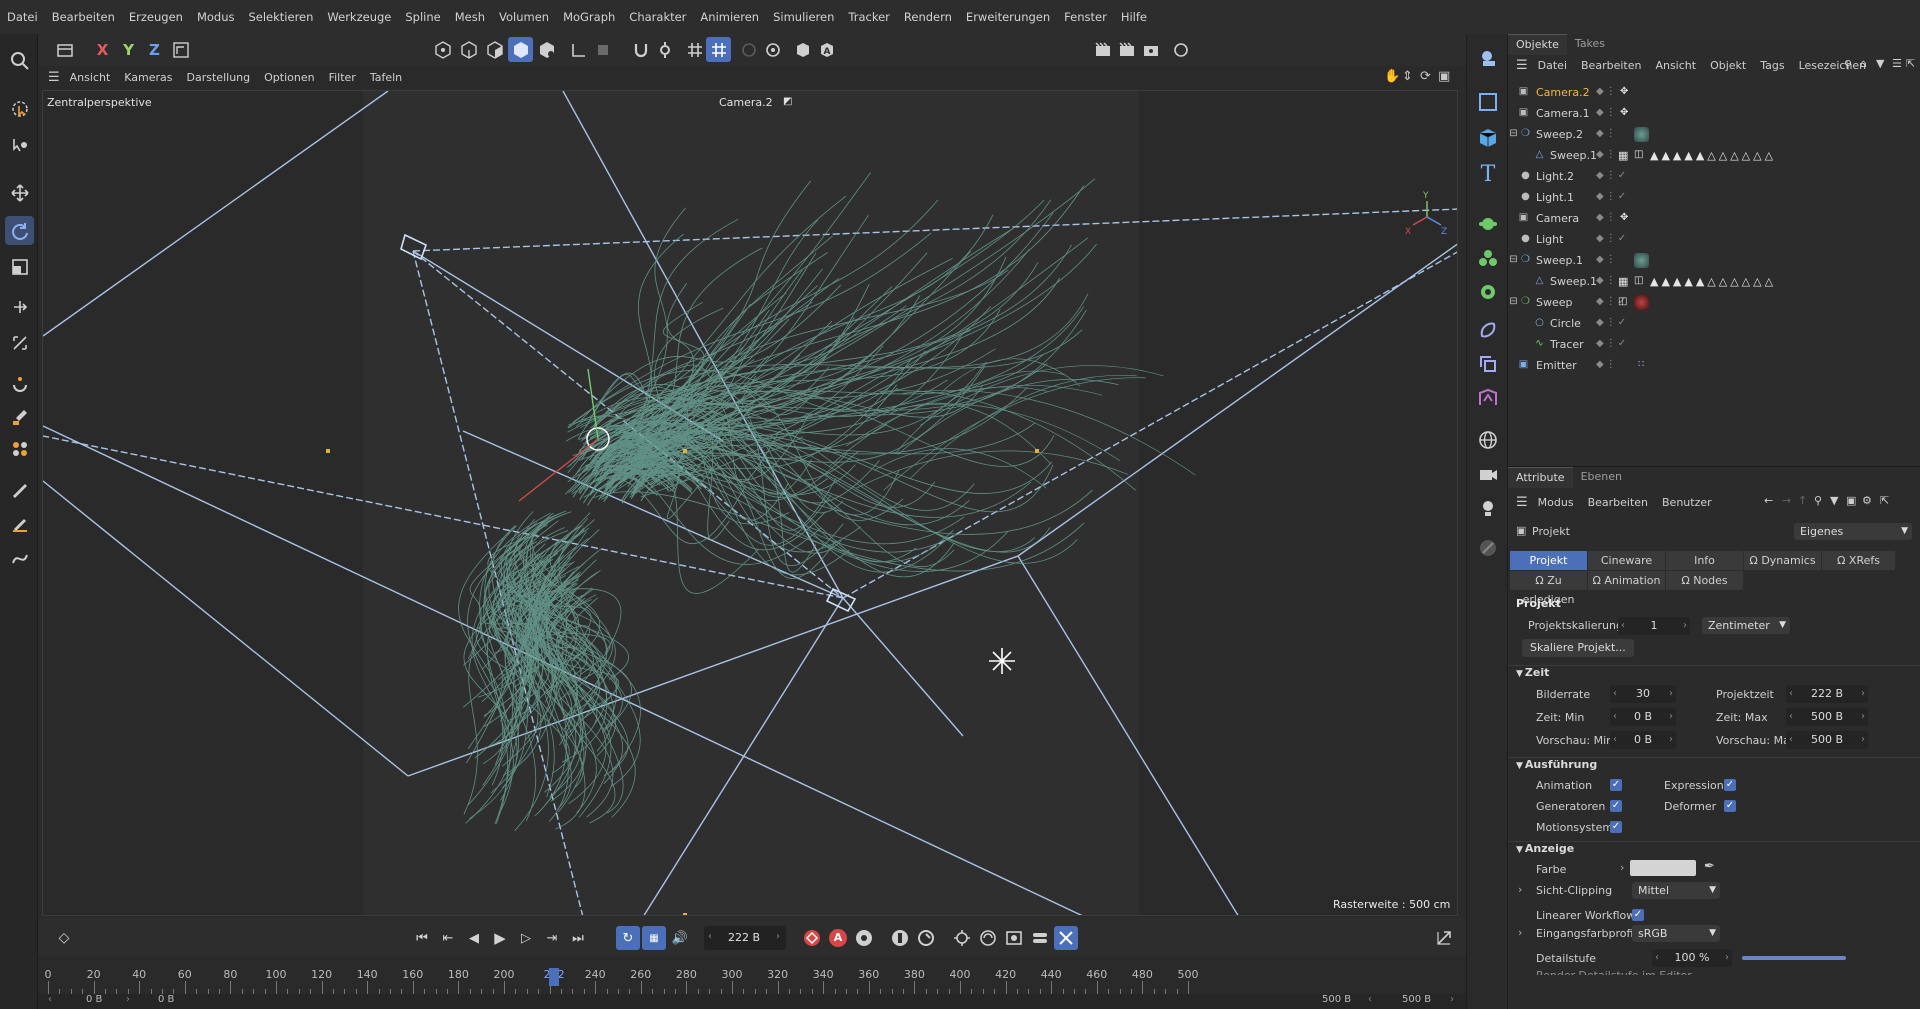  I want to click on menu-animieren: Animieren, so click(729, 17).